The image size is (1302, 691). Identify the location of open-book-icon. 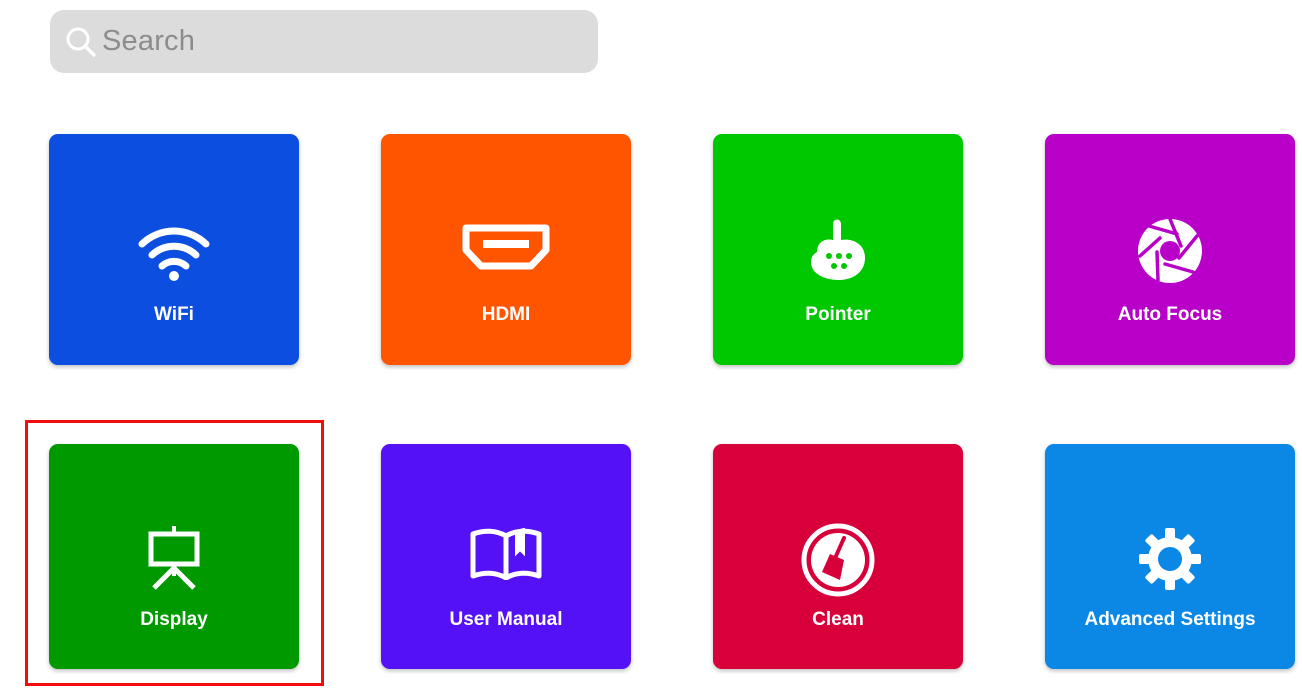
(506, 552).